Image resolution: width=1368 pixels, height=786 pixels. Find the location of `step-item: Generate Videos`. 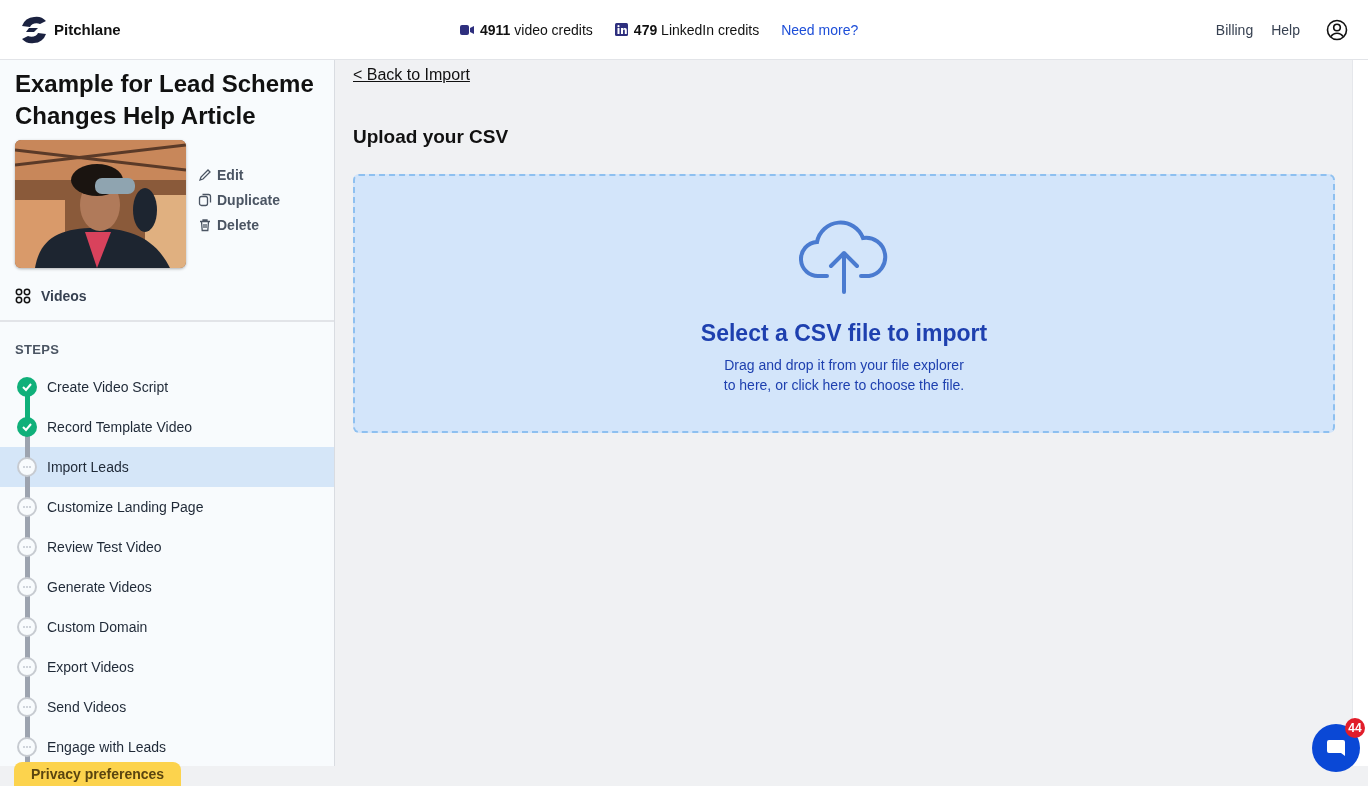

step-item: Generate Videos is located at coordinates (167, 587).